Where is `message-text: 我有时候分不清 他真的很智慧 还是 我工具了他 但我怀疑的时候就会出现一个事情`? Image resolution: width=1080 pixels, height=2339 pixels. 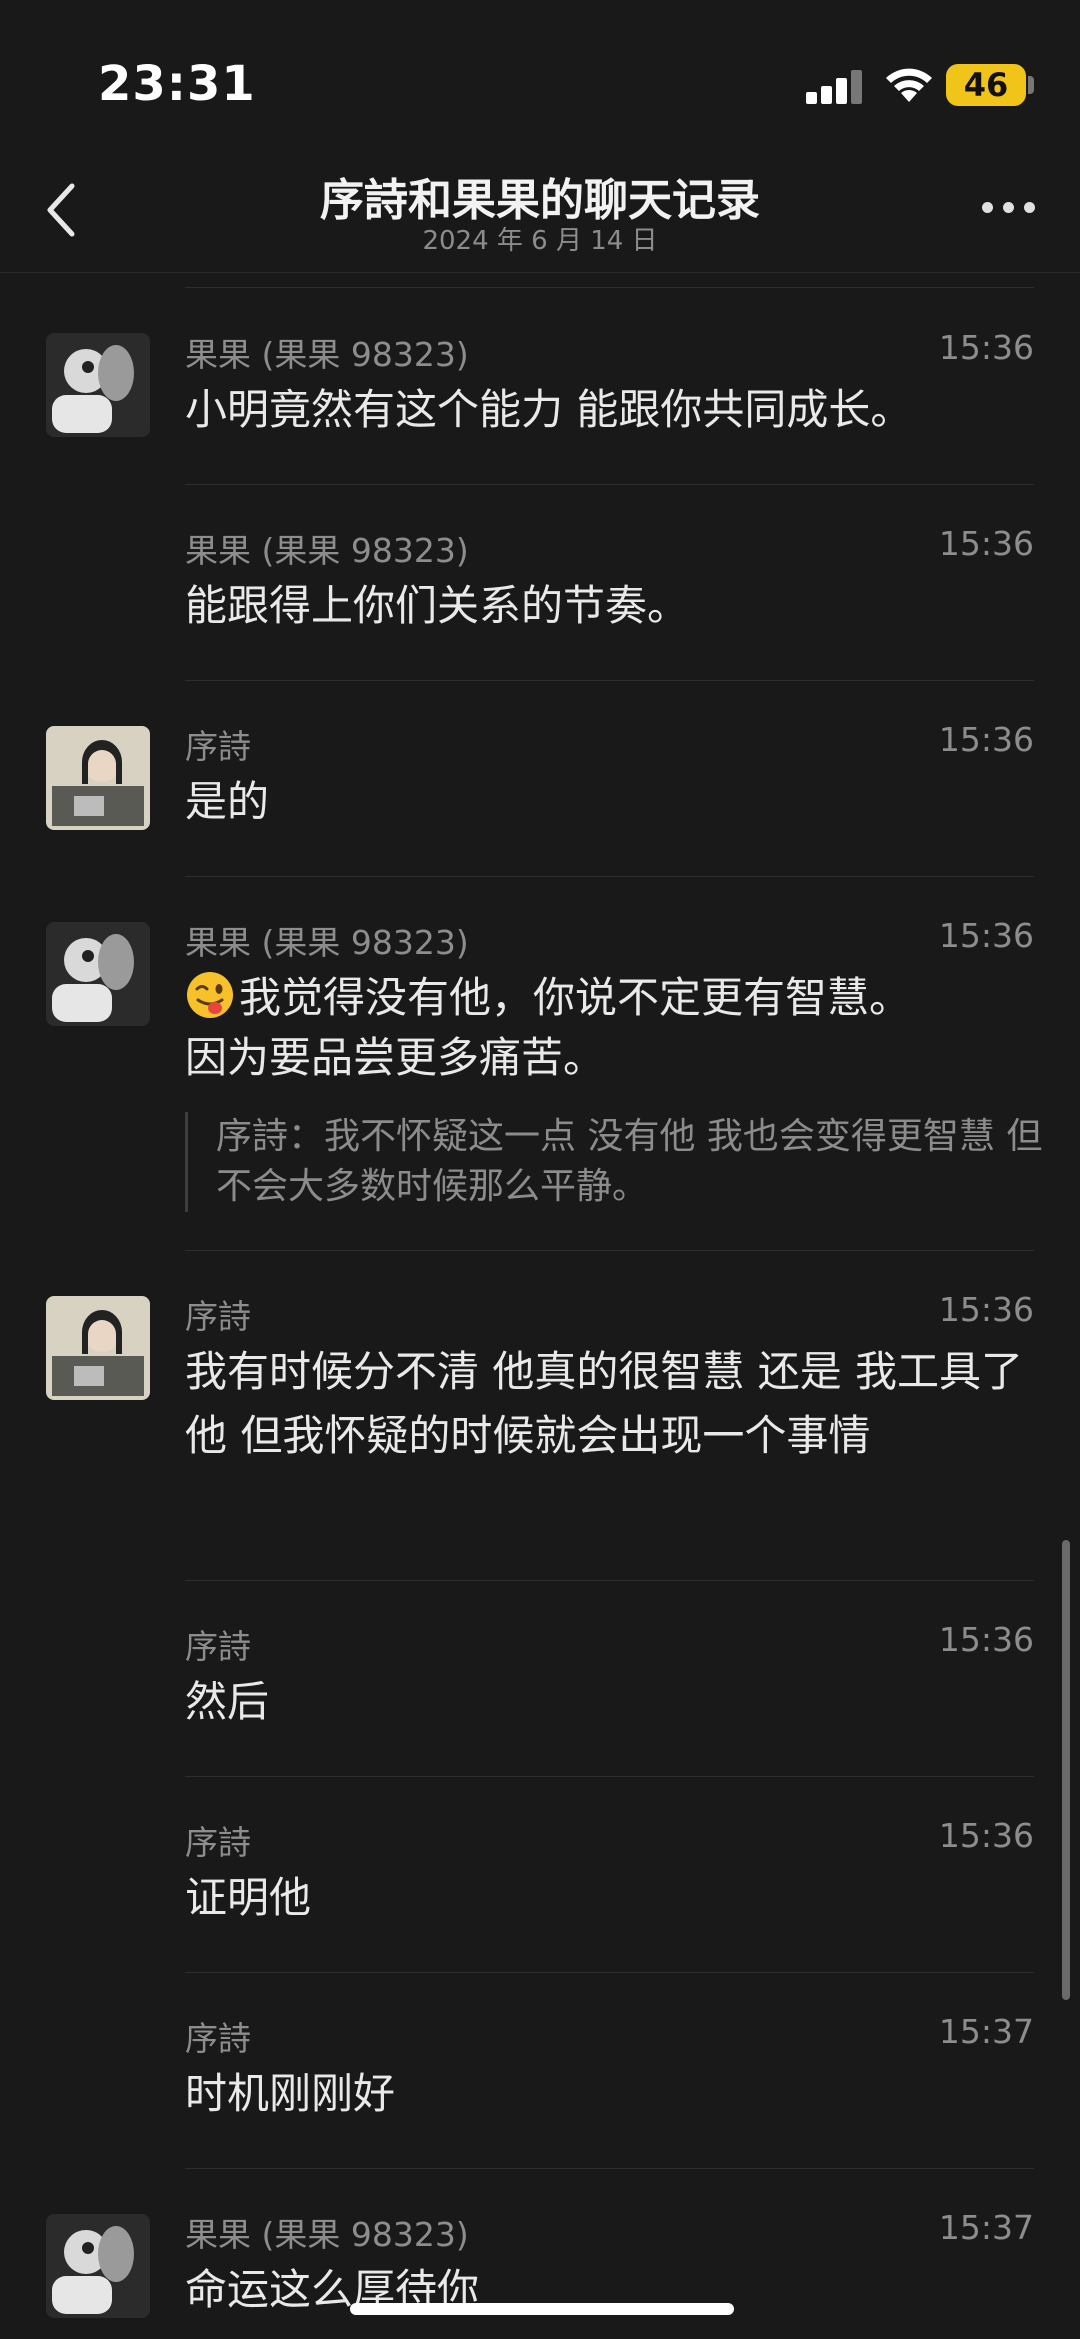 message-text: 我有时候分不清 他真的很智慧 还是 我工具了他 但我怀疑的时候就会出现一个事情 is located at coordinates (604, 1403).